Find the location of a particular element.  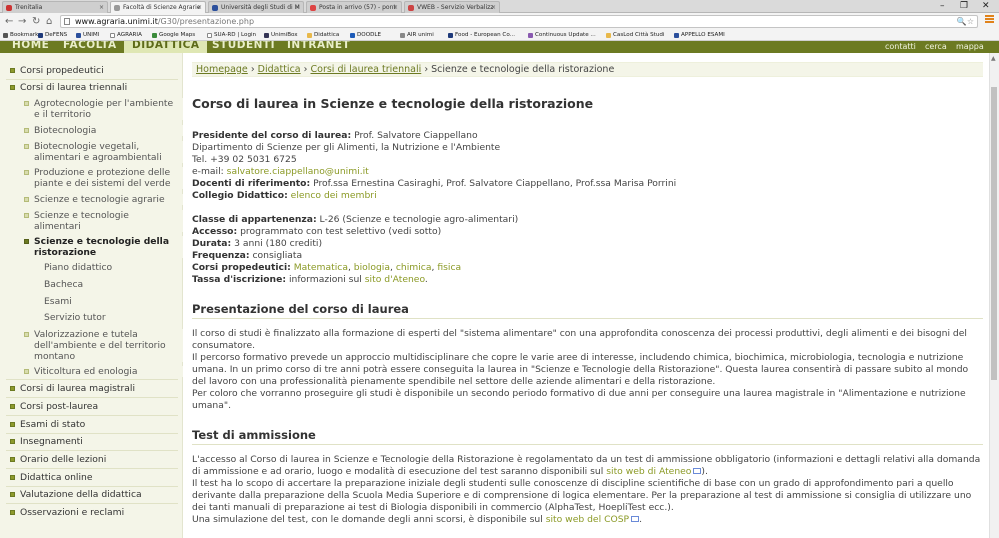

sidebar-item: Osservazioni e reclami is located at coordinates (91, 512).